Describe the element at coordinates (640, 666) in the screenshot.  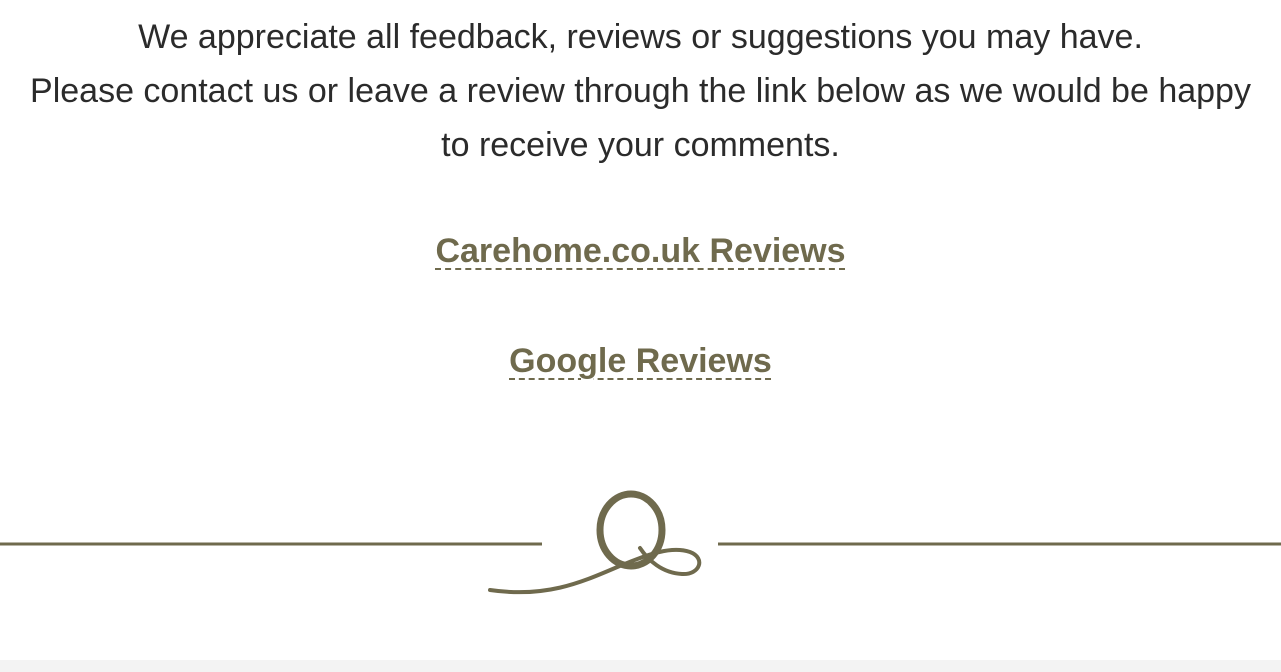
I see `footer-bar` at that location.